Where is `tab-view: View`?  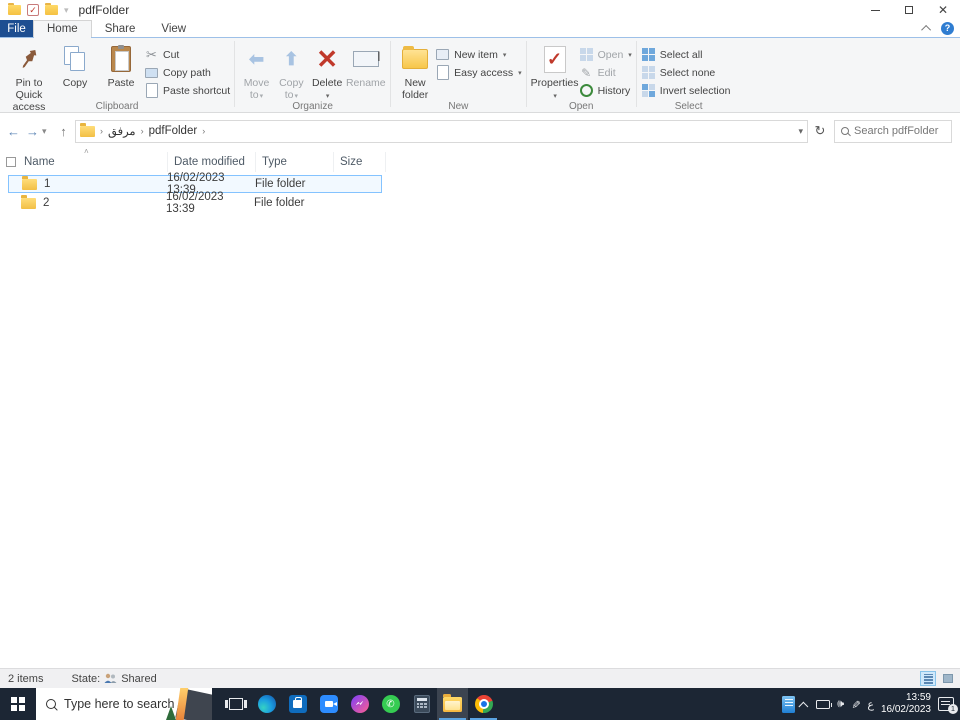 tab-view: View is located at coordinates (173, 28).